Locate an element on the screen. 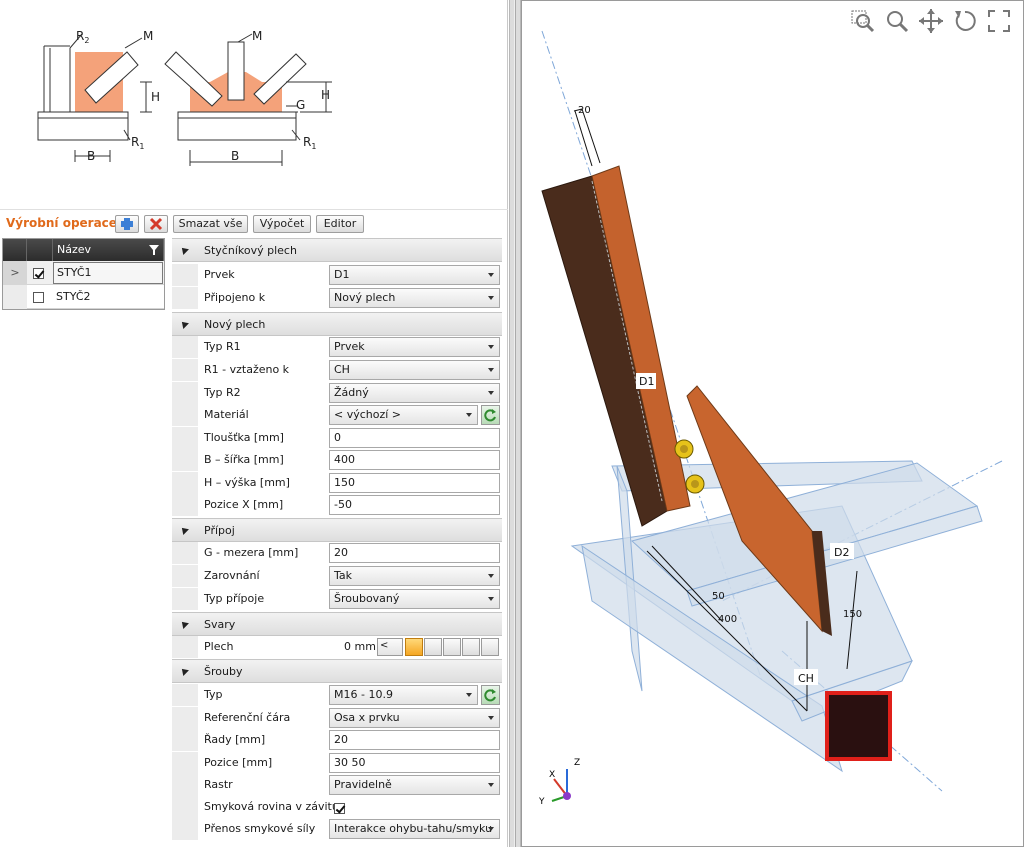 Image resolution: width=1024 pixels, height=847 pixels. panel-splitter is located at coordinates (515, 423).